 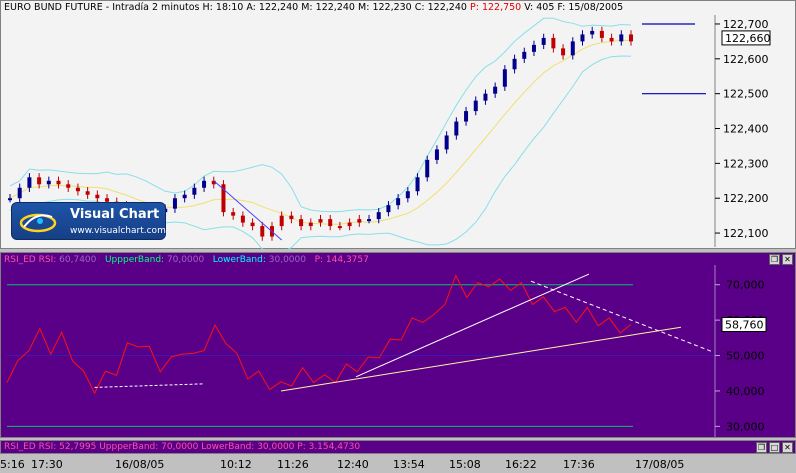 I want to click on price-tick-label: 122,300, so click(x=746, y=163).